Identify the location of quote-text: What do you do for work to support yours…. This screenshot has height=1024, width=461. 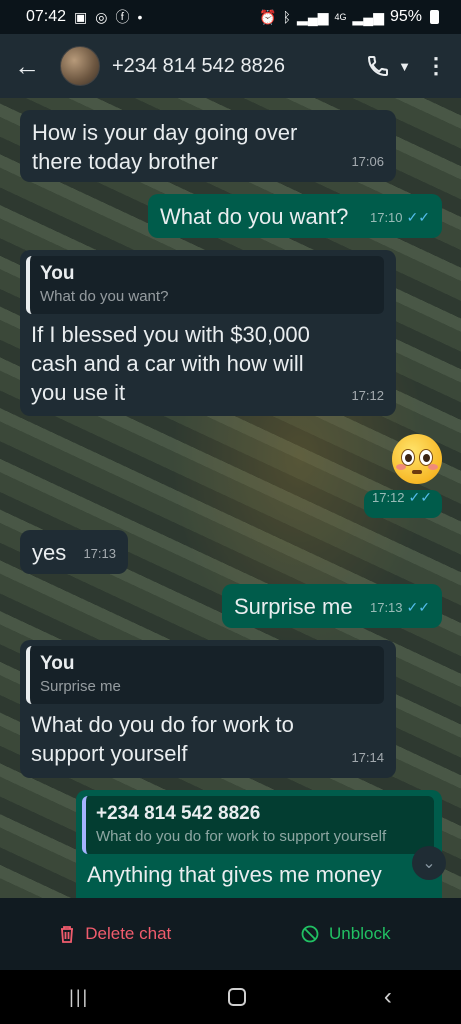
(241, 836).